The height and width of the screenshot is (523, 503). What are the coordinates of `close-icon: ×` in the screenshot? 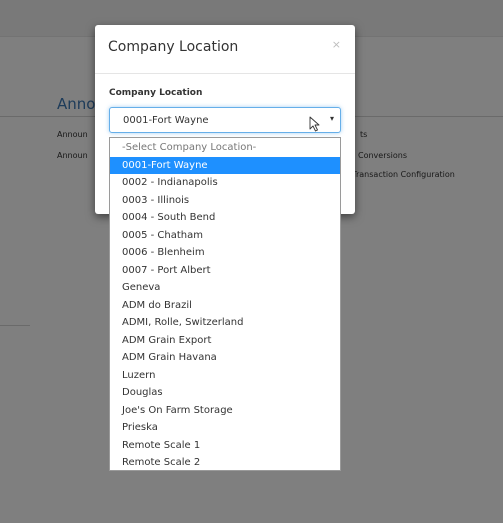 It's located at (336, 44).